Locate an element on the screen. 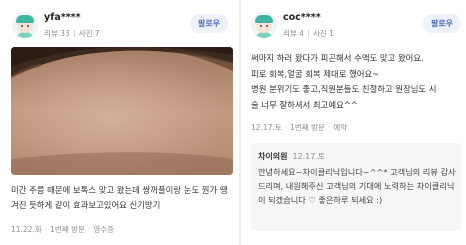  verification-type: 영수증 is located at coordinates (104, 229).